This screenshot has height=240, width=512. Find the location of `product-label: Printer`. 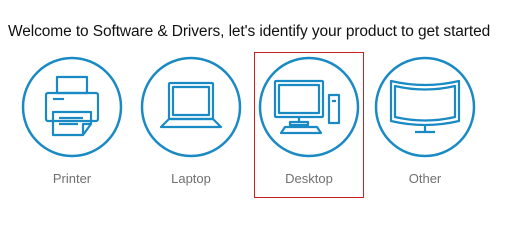

product-label: Printer is located at coordinates (72, 178).